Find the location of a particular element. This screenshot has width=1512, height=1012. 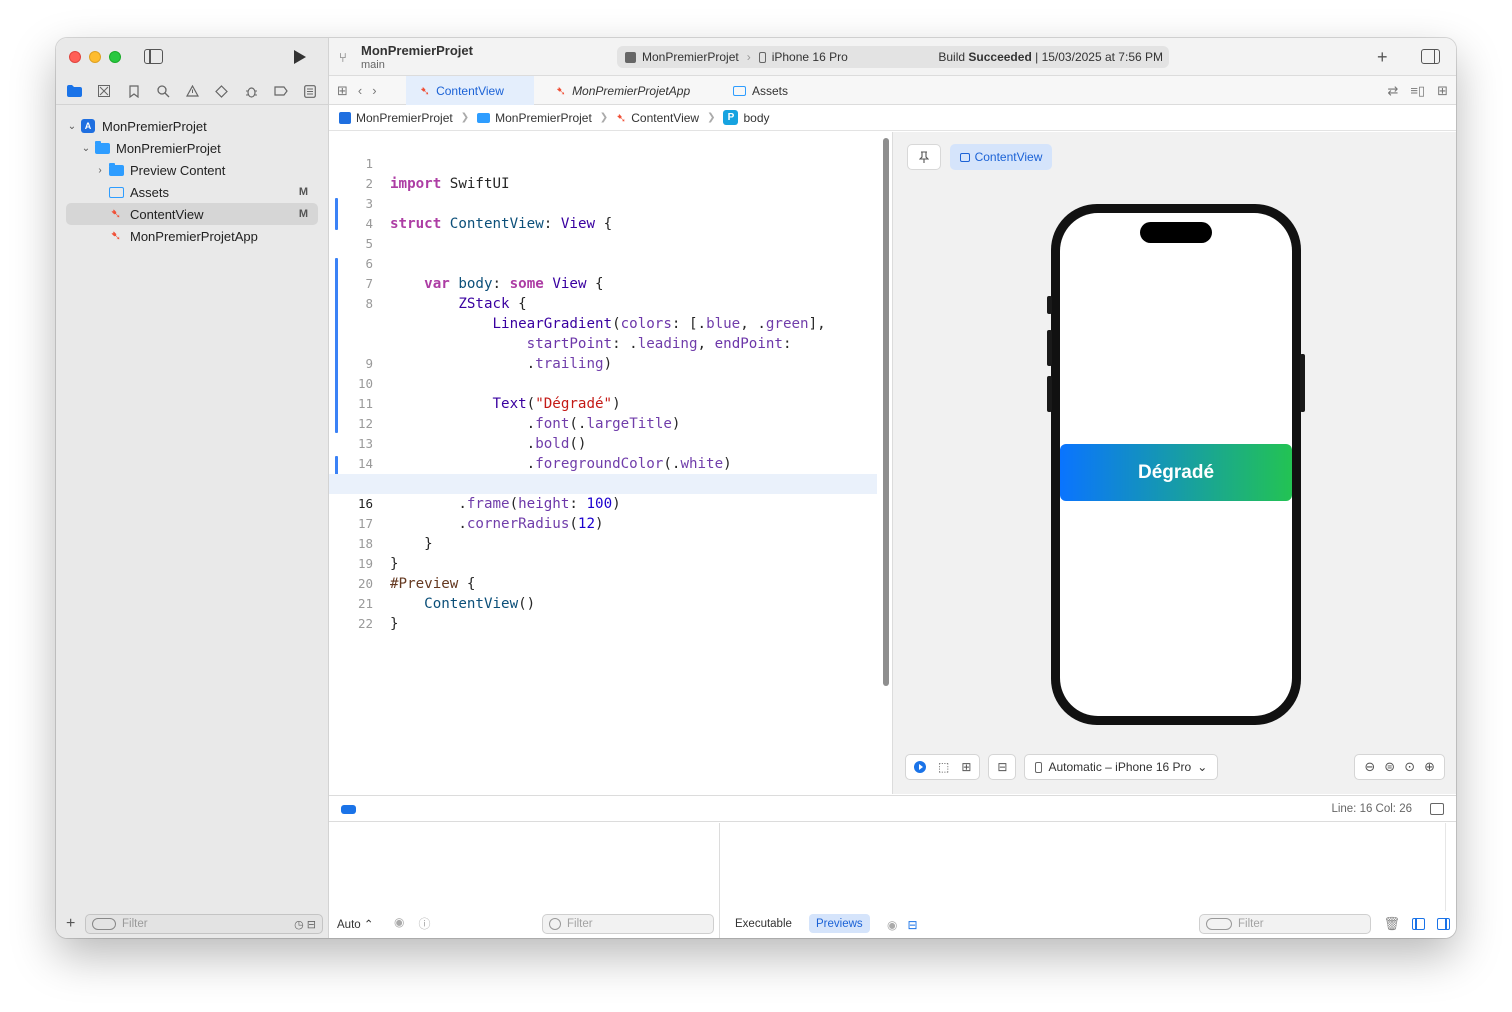

previews-tab: Previews is located at coordinates (839, 923).